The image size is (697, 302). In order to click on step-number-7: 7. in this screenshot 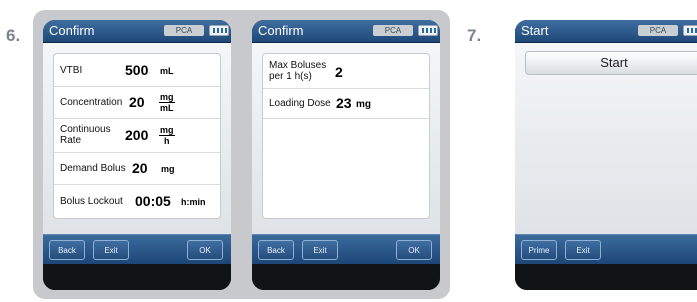, I will do `click(474, 35)`.